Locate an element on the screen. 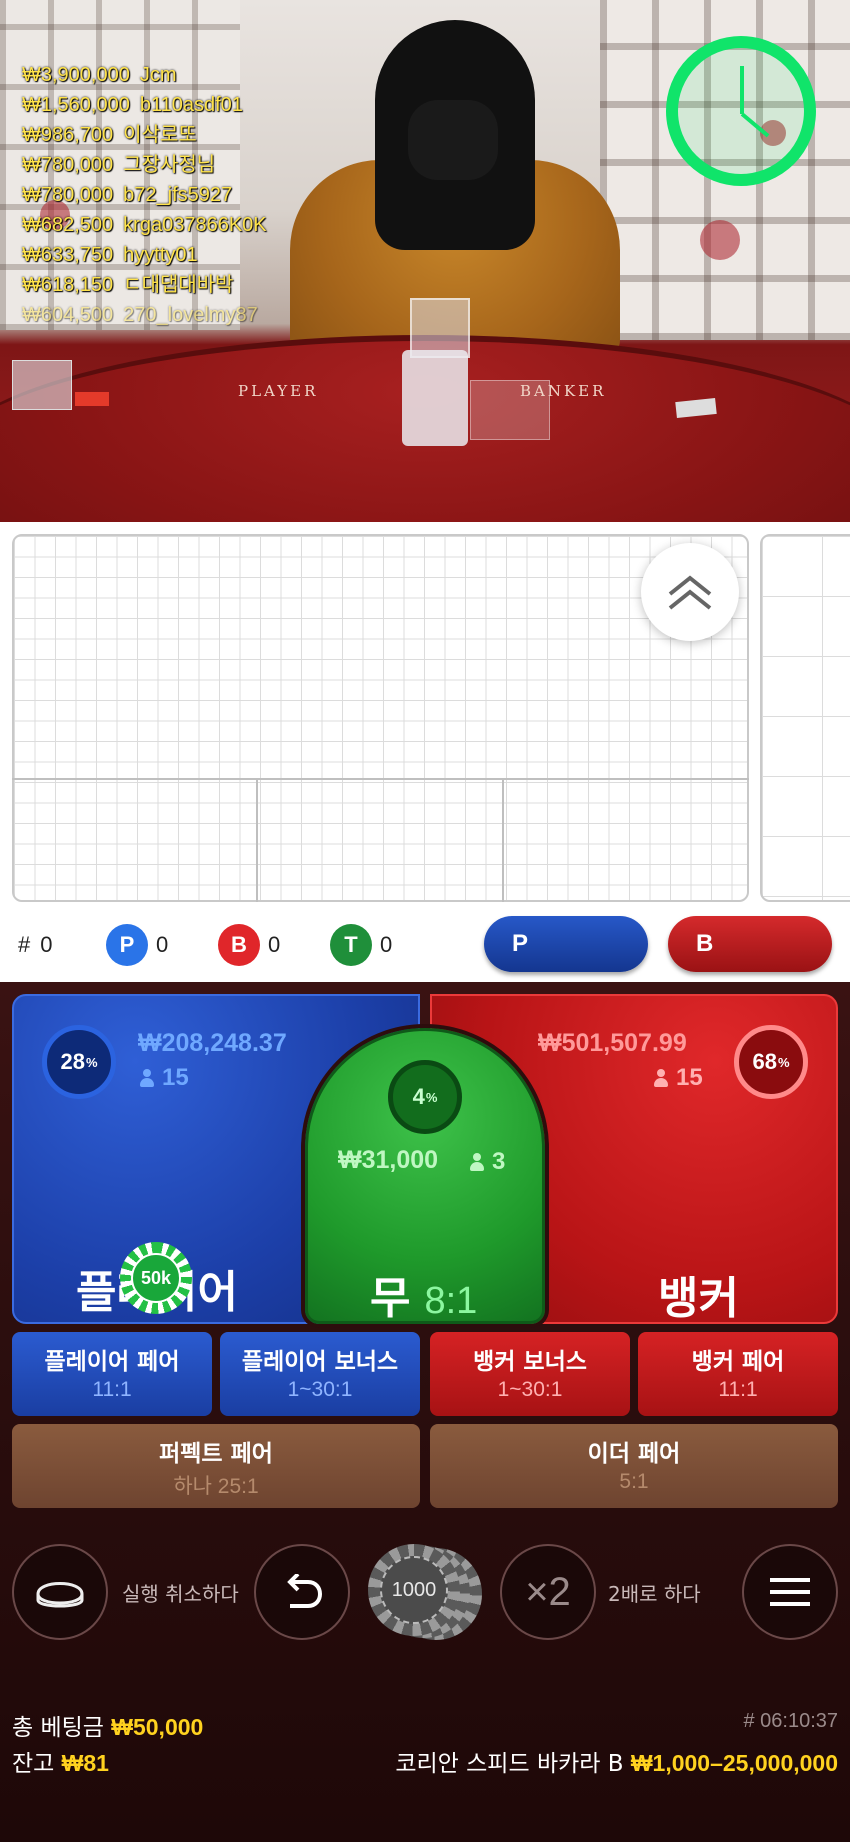 The image size is (850, 1842). banker-label: 뱅커 is located at coordinates (698, 1298).